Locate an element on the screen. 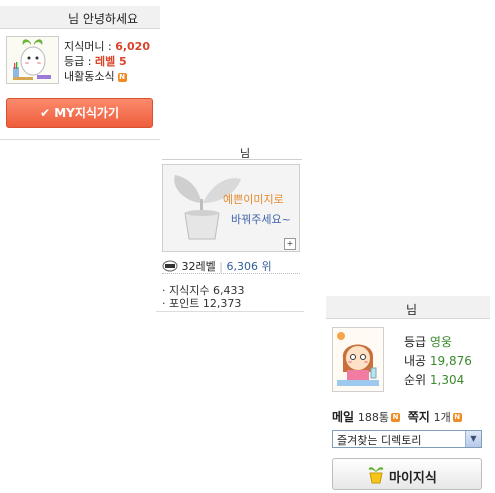  user-title: 님 is located at coordinates (412, 310).